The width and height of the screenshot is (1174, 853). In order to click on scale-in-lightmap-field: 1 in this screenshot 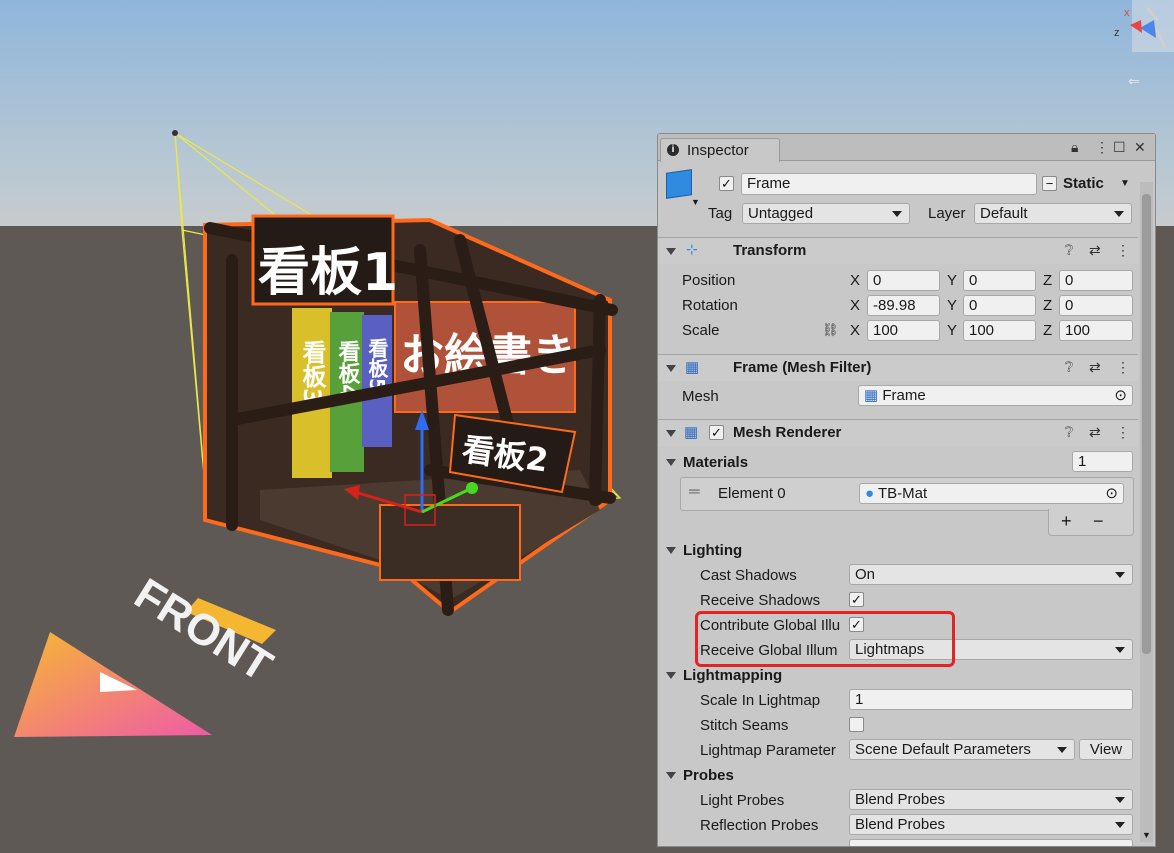, I will do `click(991, 699)`.